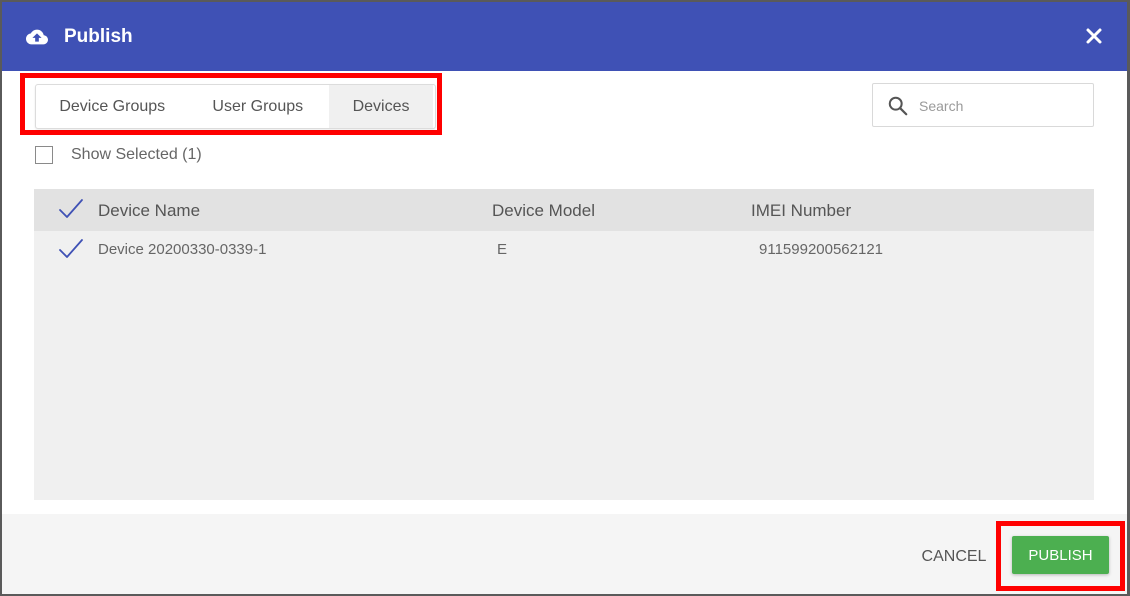 The image size is (1130, 596). Describe the element at coordinates (44, 155) in the screenshot. I see `show-selected-checkbox` at that location.